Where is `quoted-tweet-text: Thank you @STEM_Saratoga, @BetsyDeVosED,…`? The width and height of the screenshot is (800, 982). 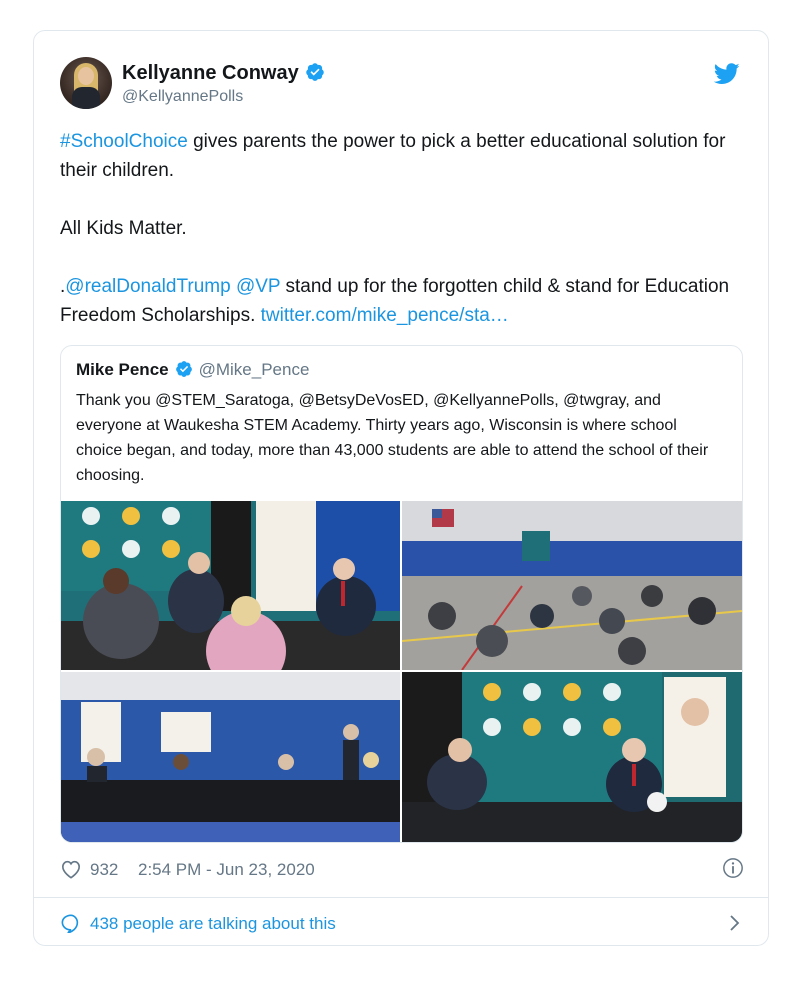
quoted-tweet-text: Thank you @STEM_Saratoga, @BetsyDeVosED,… is located at coordinates (392, 438).